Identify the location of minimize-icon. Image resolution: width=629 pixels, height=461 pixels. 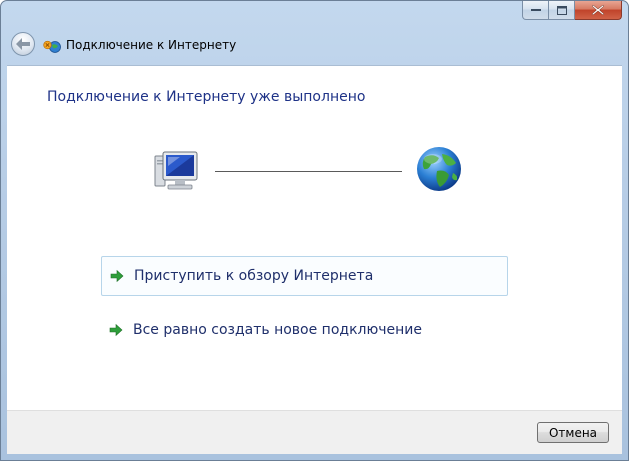
(535, 10).